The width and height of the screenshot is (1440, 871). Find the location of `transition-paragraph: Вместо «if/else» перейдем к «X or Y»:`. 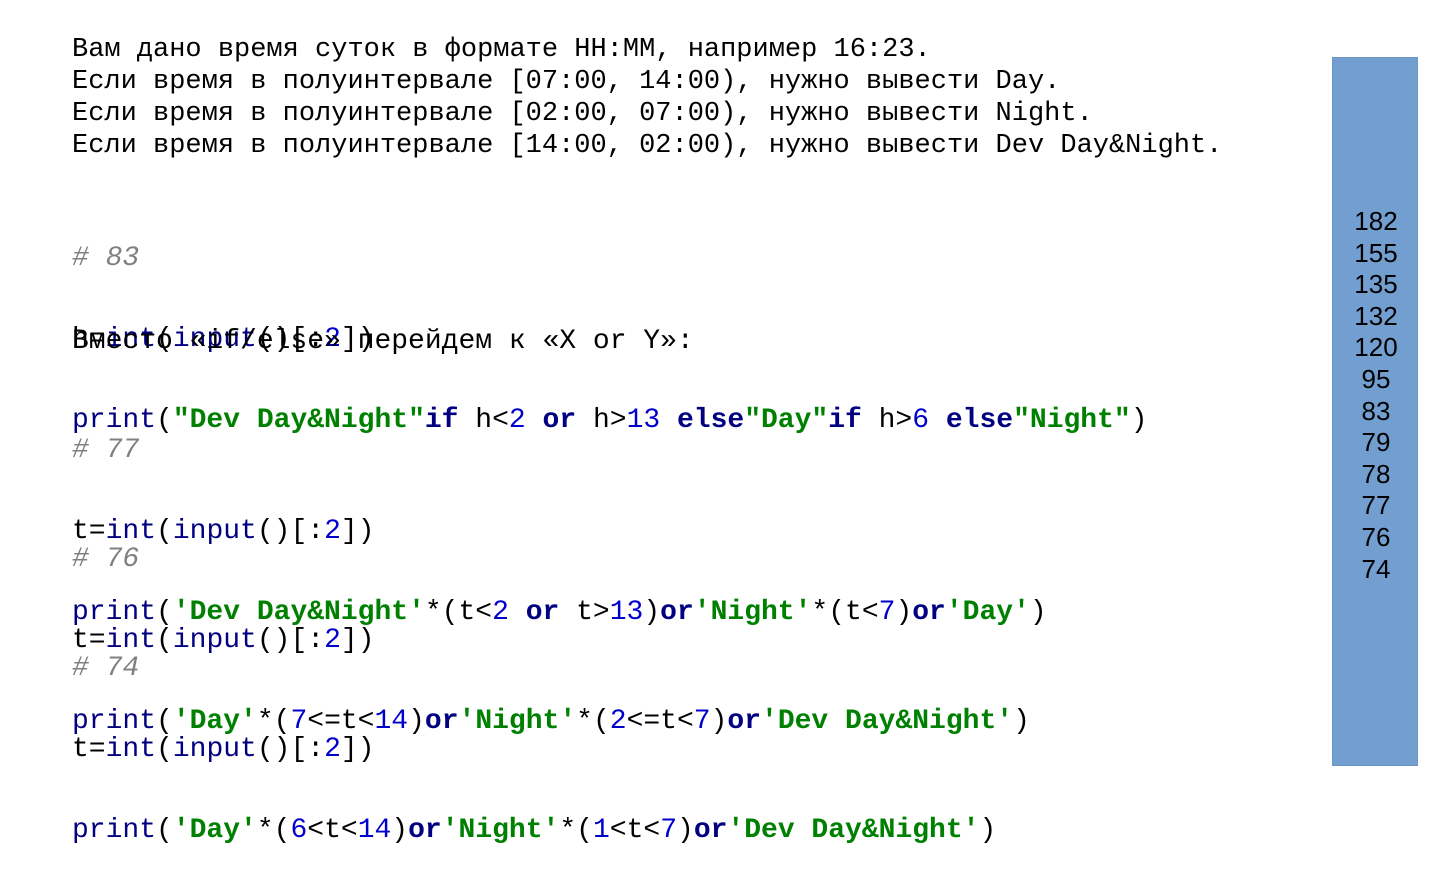

transition-paragraph: Вместо «if/else» перейдем к «X or Y»: is located at coordinates (383, 341).